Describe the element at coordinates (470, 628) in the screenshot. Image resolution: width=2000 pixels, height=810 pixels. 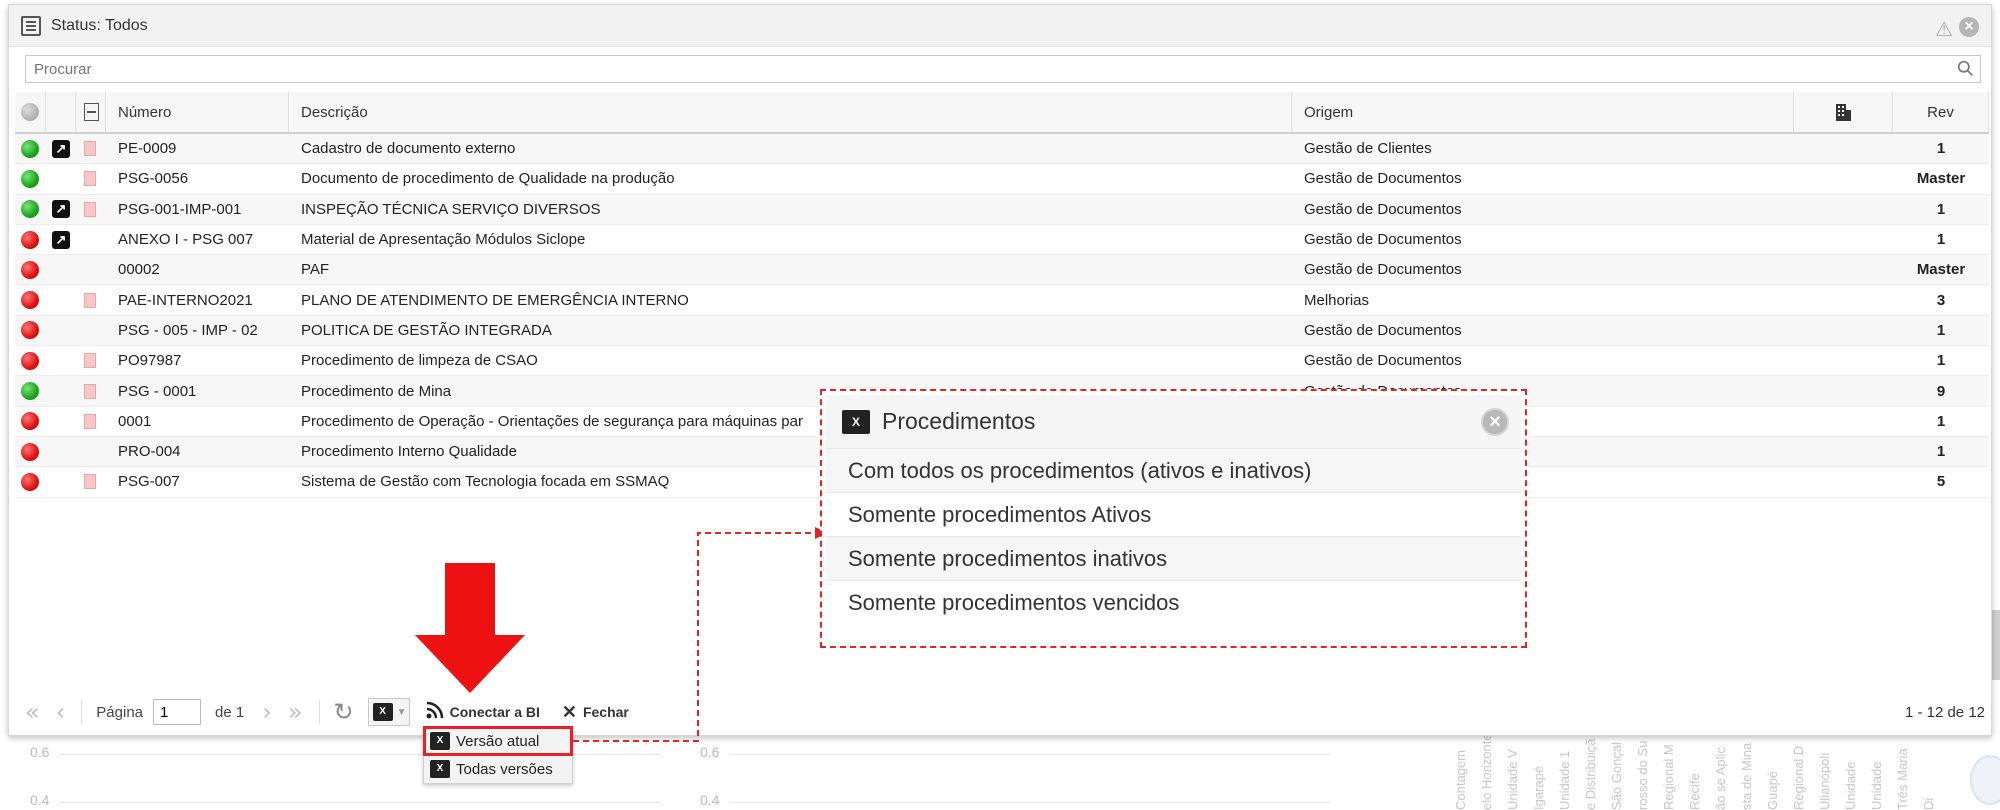
I see `annotation-arrow-icon` at that location.